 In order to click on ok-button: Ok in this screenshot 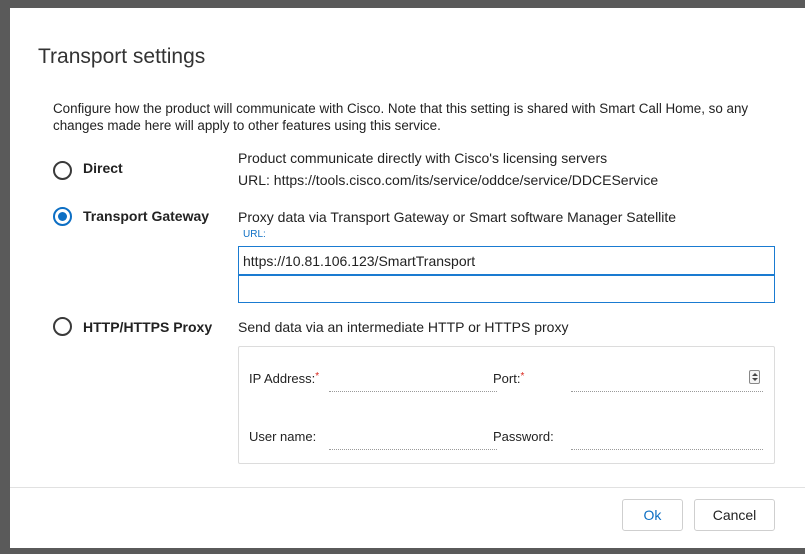, I will do `click(652, 515)`.